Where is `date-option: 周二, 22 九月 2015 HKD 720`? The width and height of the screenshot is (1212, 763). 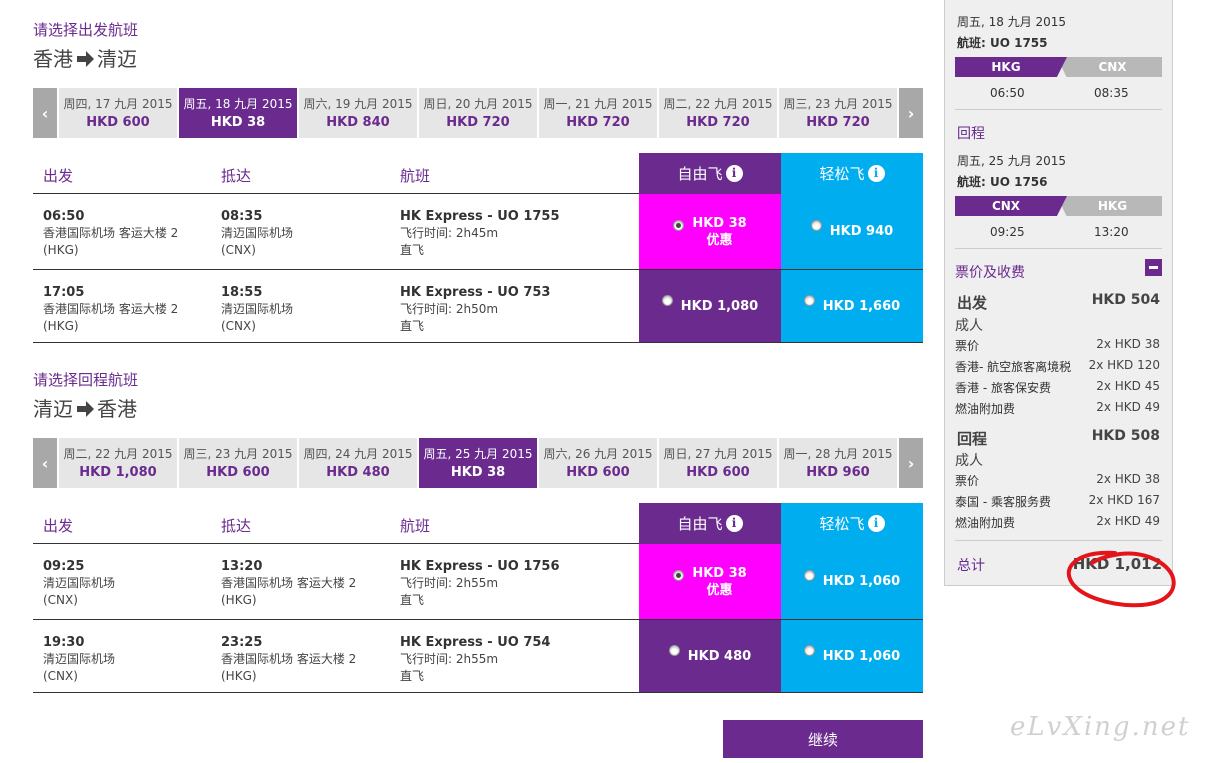 date-option: 周二, 22 九月 2015 HKD 720 is located at coordinates (718, 113).